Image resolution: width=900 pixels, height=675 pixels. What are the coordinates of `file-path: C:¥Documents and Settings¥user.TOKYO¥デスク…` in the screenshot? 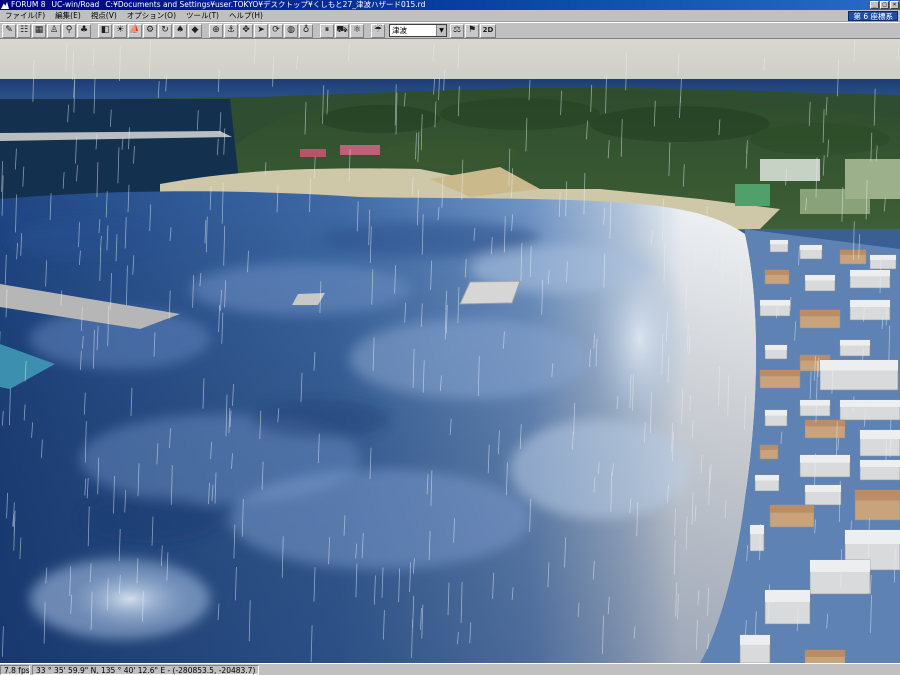 It's located at (265, 4).